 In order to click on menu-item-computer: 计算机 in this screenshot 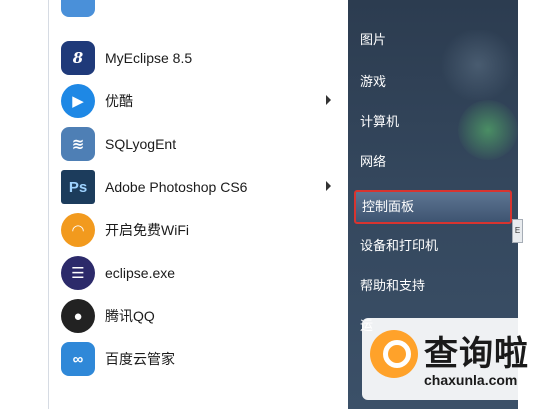, I will do `click(435, 122)`.